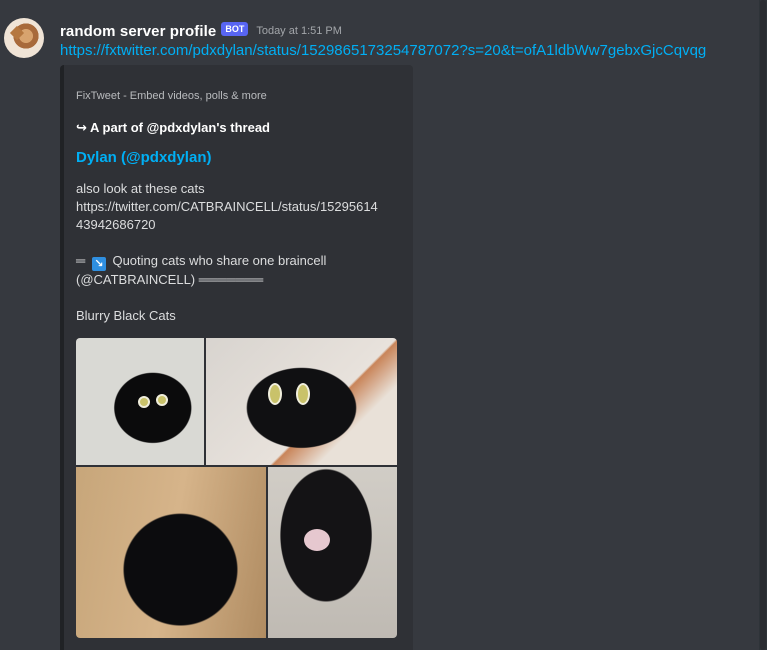 Image resolution: width=767 pixels, height=650 pixels. I want to click on embed-title: Dylan (@pdxdylan), so click(143, 157).